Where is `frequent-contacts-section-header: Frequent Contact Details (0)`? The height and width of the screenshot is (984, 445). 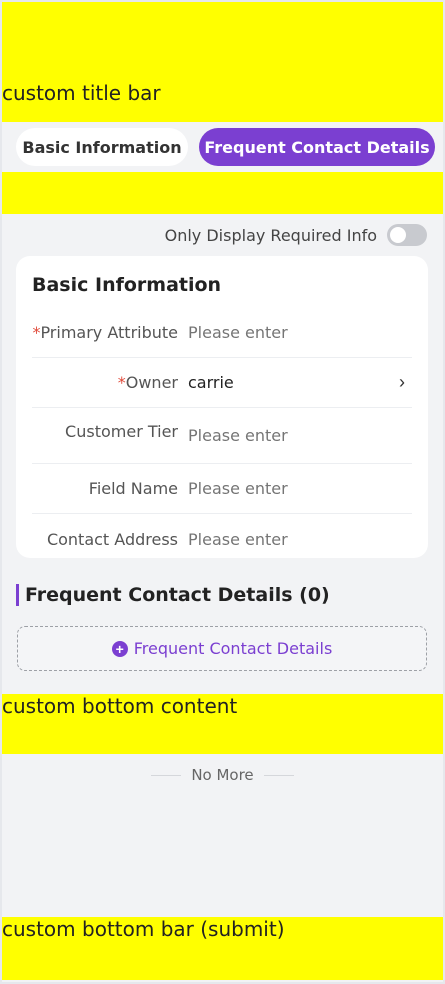 frequent-contacts-section-header: Frequent Contact Details (0) is located at coordinates (173, 595).